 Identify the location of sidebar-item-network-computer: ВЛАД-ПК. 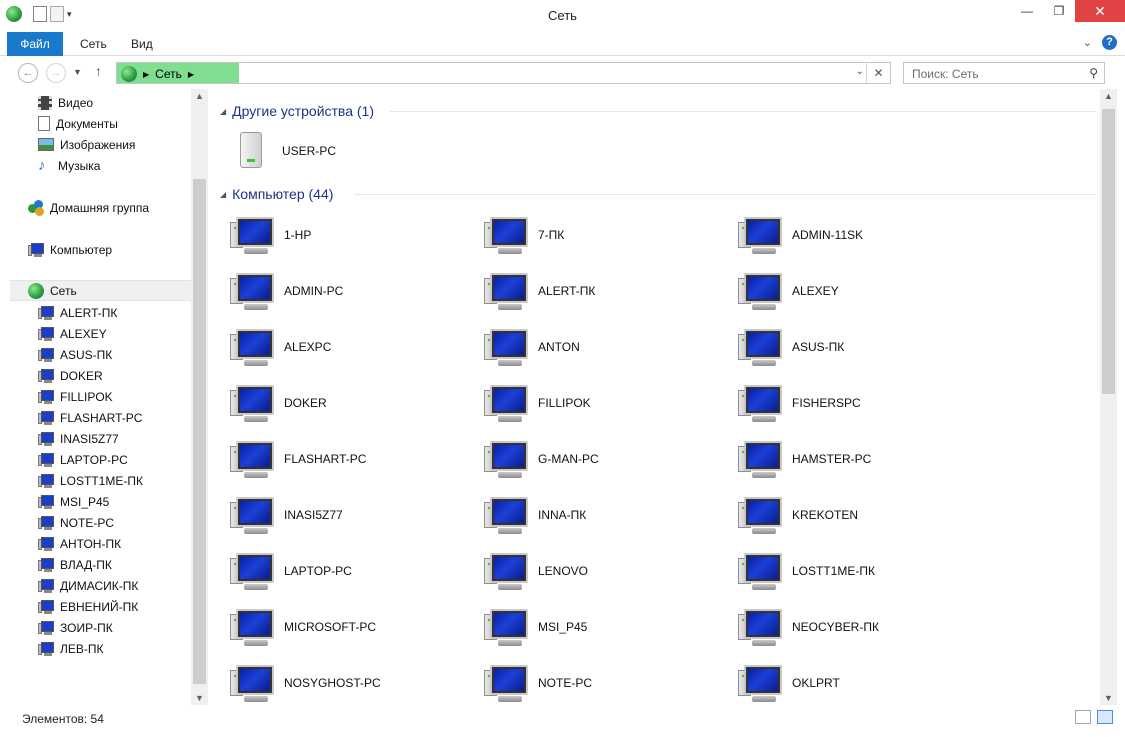
(75, 564).